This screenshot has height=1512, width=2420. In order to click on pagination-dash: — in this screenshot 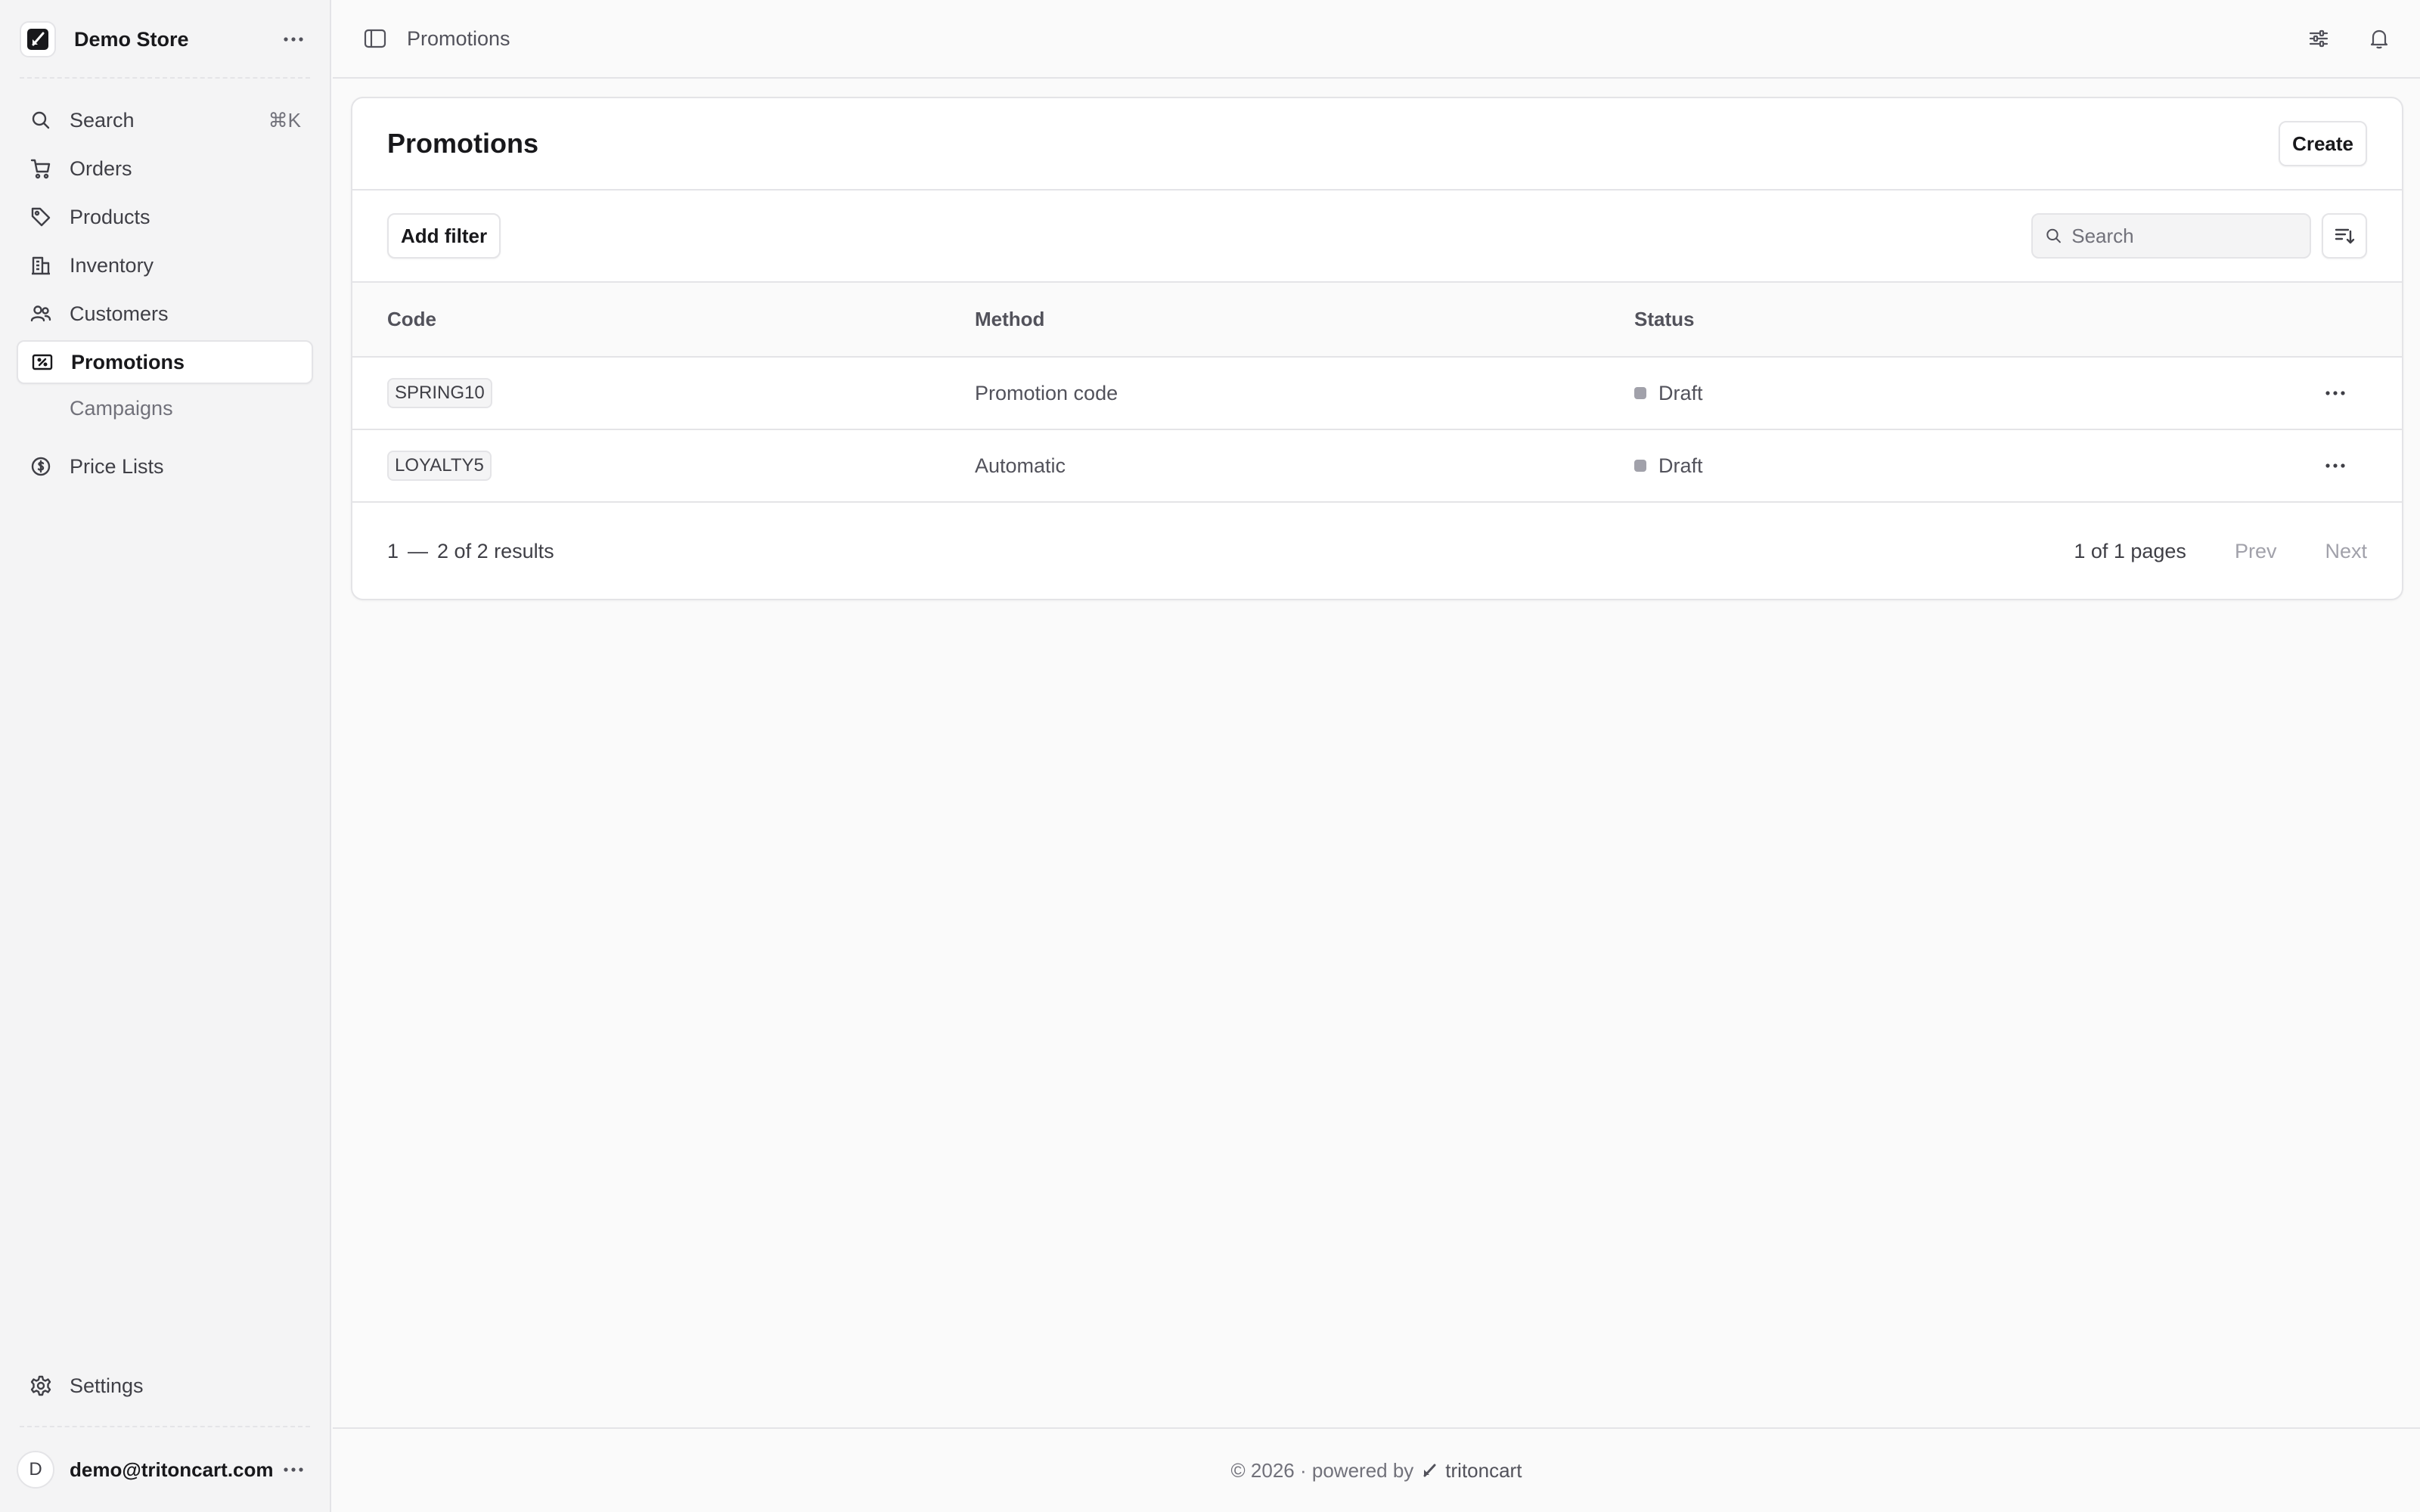, I will do `click(418, 551)`.